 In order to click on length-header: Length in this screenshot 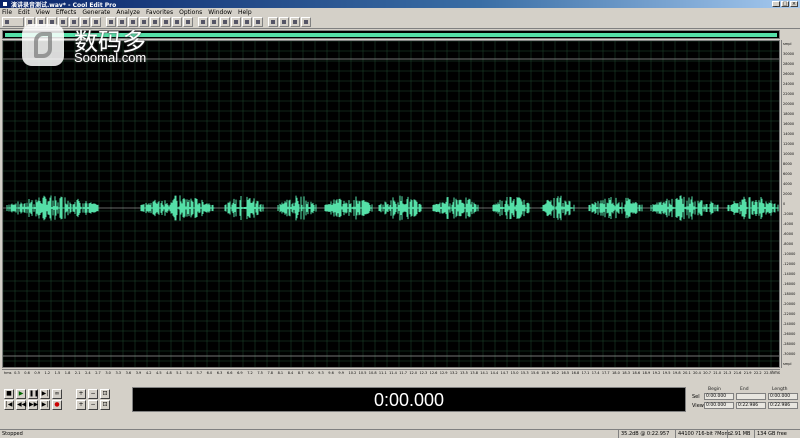, I will do `click(780, 389)`.